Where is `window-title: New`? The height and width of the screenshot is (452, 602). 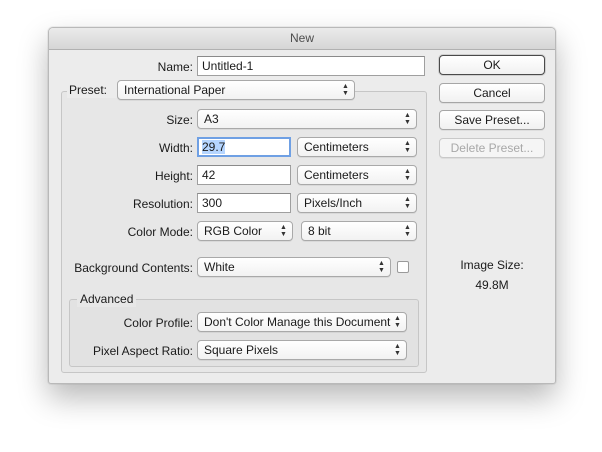 window-title: New is located at coordinates (302, 39).